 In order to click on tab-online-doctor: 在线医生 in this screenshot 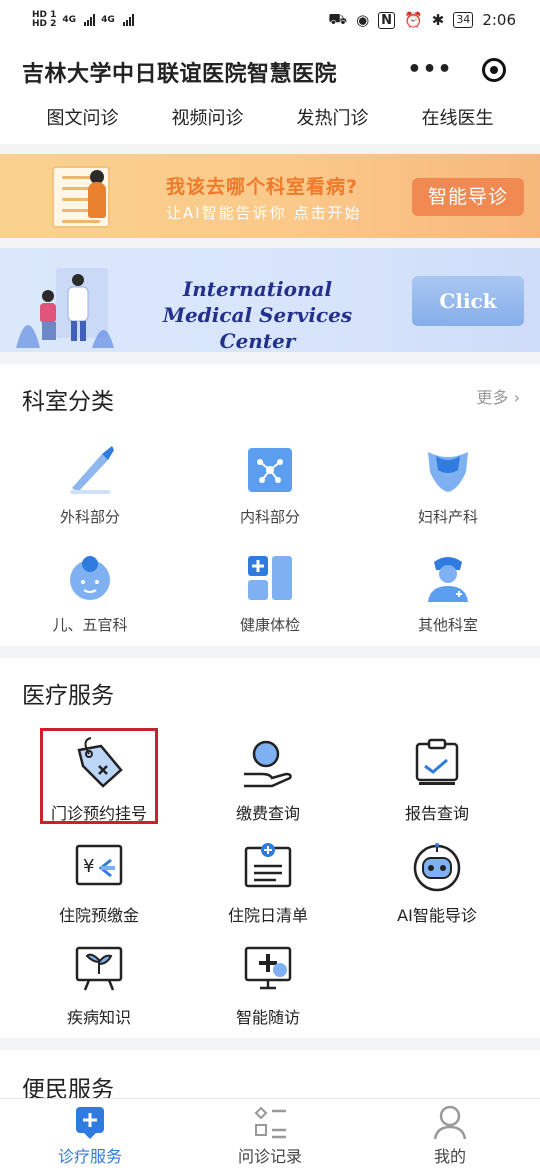, I will do `click(458, 117)`.